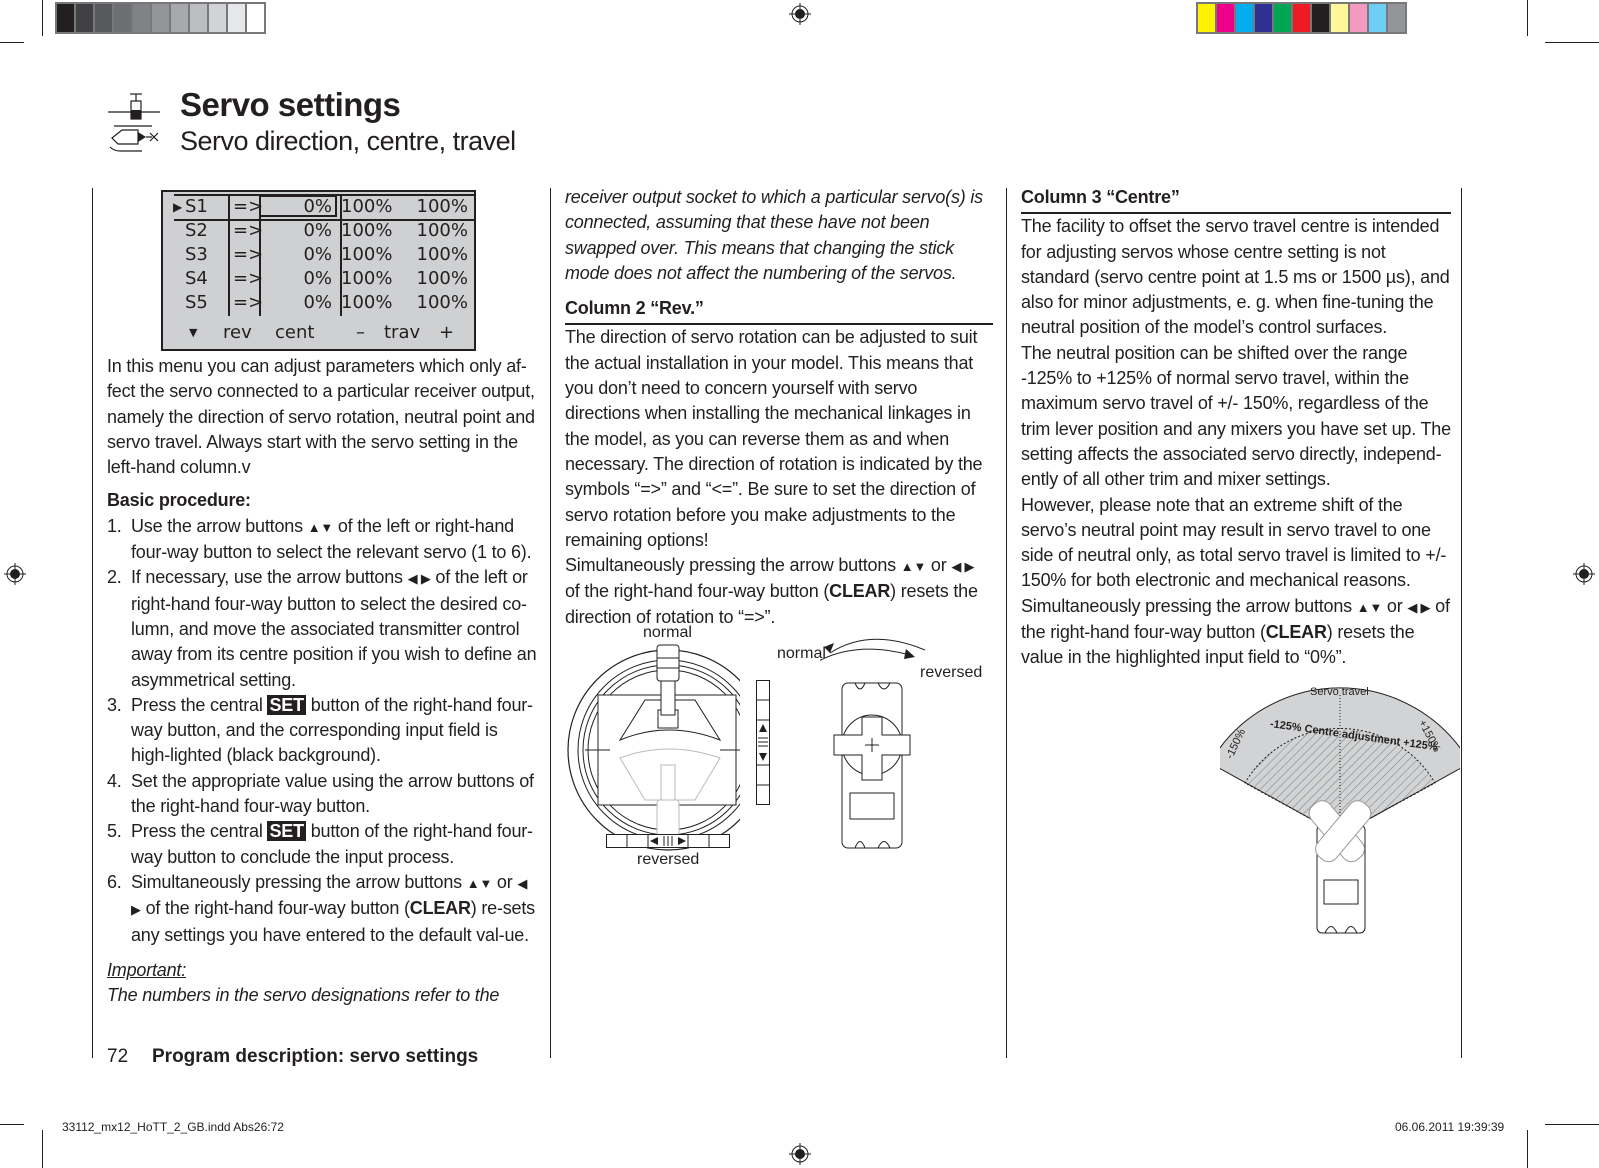  I want to click on lcd-label-rev: rev, so click(237, 332).